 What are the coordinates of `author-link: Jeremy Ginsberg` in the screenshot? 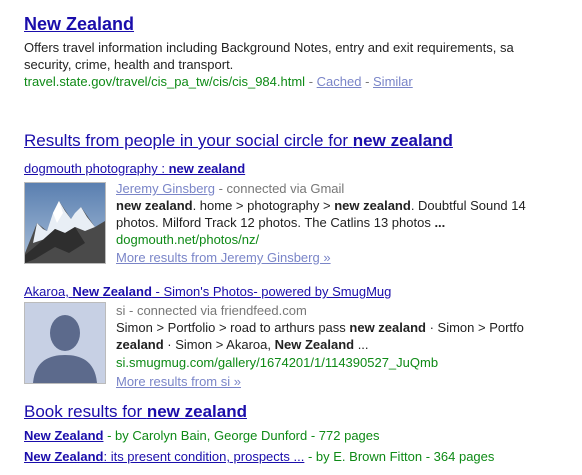 It's located at (165, 188).